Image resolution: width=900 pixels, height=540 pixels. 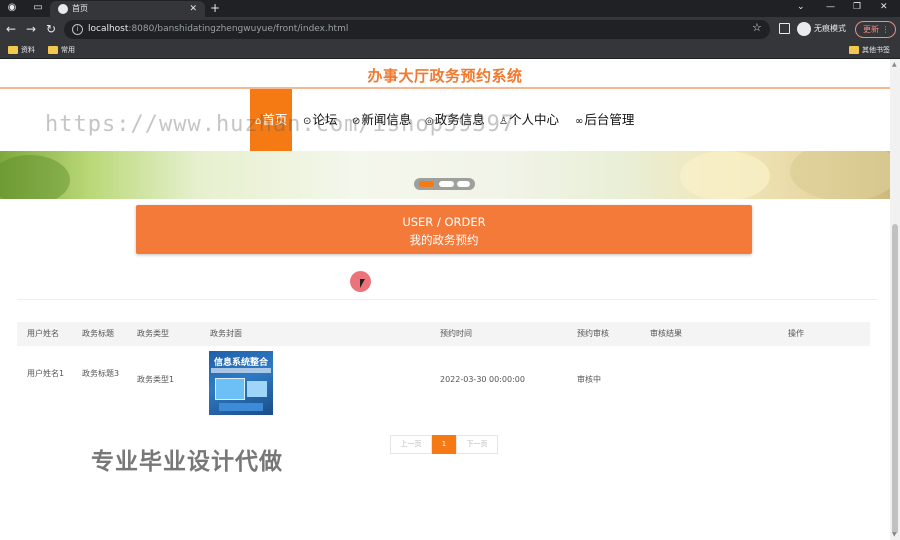 What do you see at coordinates (257, 389) in the screenshot?
I see `screen-graphic` at bounding box center [257, 389].